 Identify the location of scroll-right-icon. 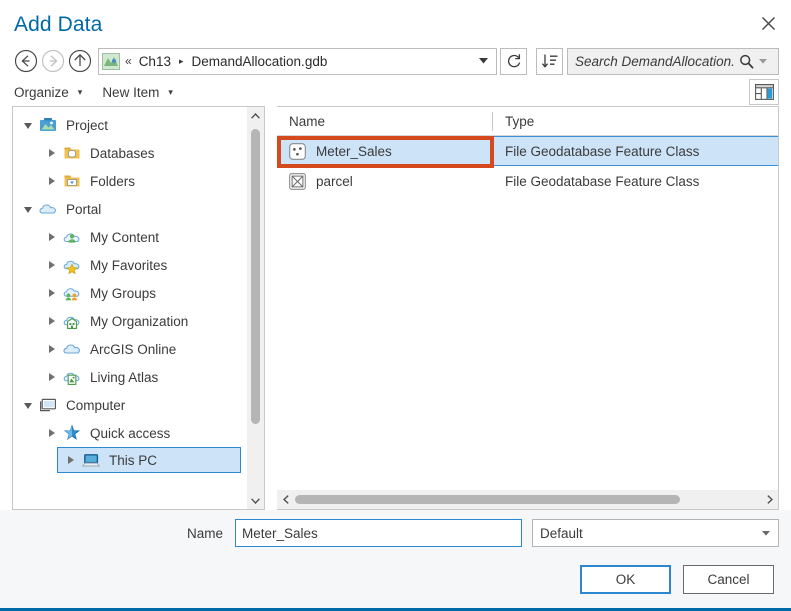
(769, 499).